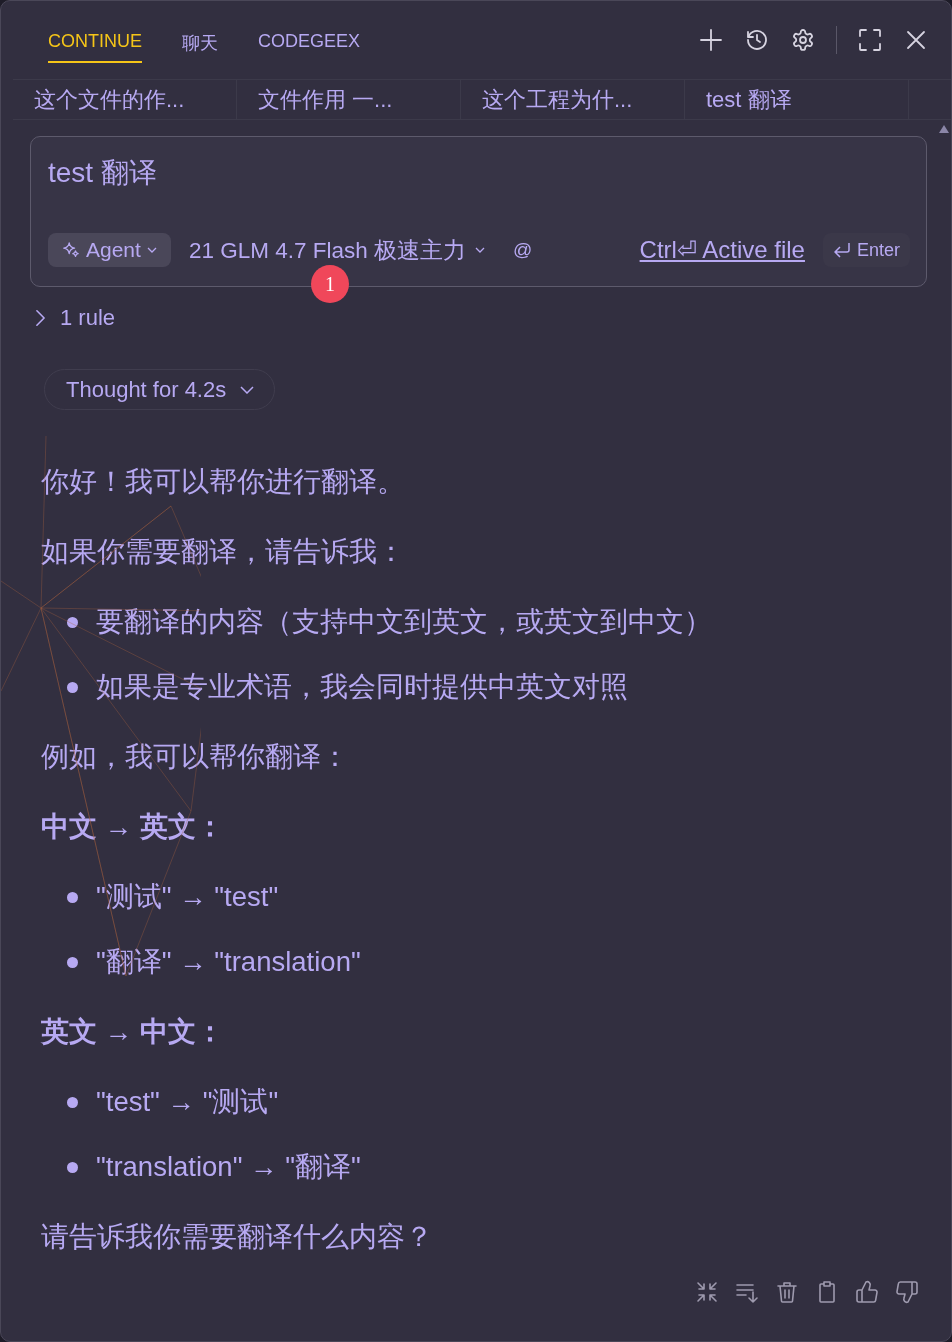 This screenshot has width=952, height=1342. I want to click on chevron-down-icon, so click(247, 389).